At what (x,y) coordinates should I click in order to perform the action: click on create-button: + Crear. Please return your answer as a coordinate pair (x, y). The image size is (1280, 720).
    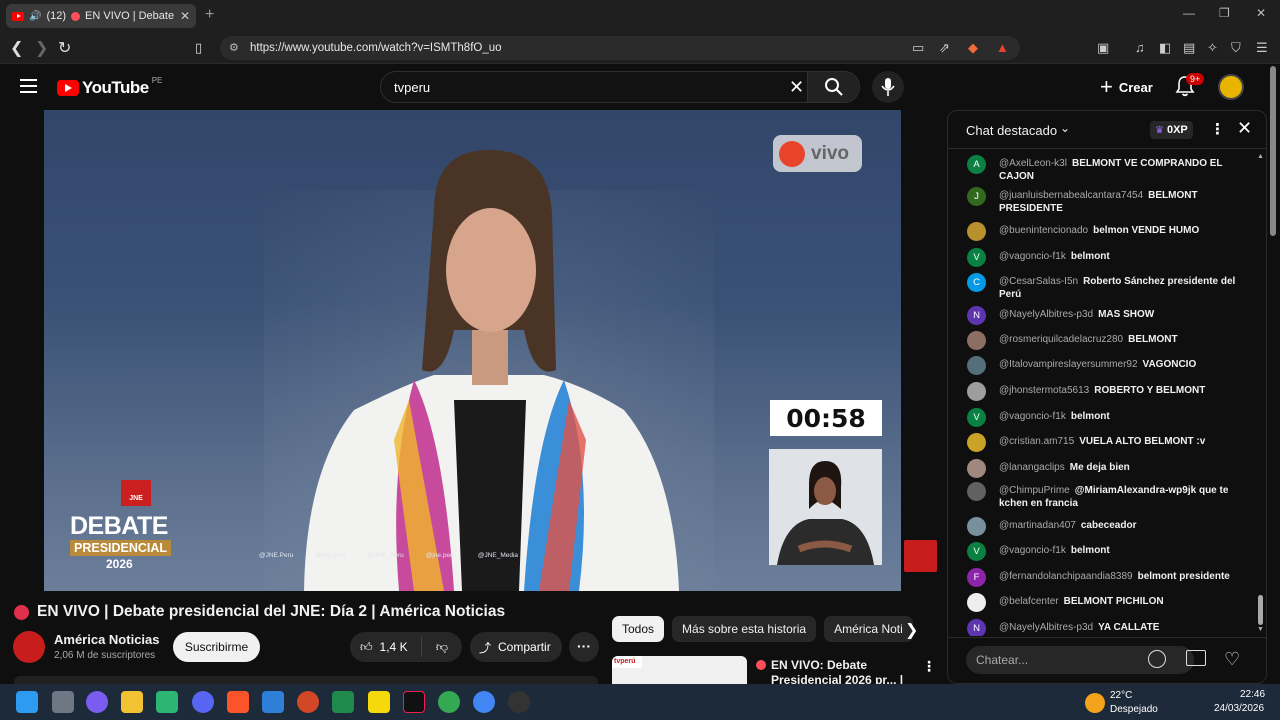
    Looking at the image, I should click on (1126, 87).